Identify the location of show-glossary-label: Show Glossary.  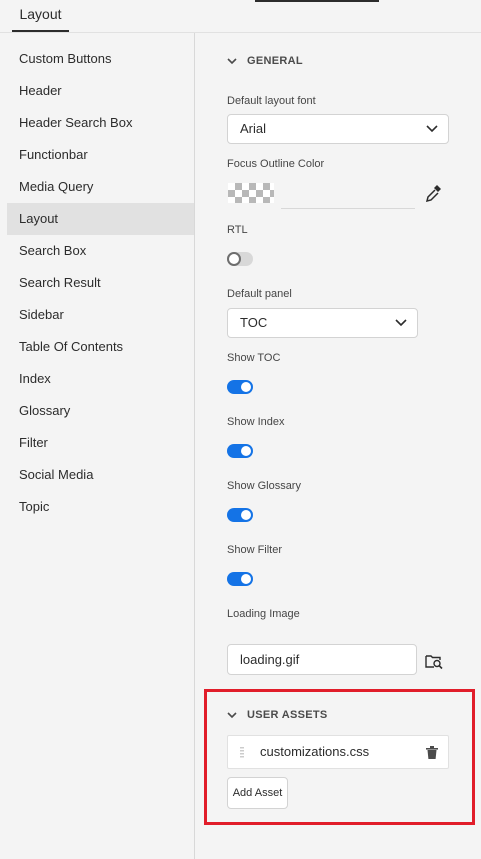
(264, 486).